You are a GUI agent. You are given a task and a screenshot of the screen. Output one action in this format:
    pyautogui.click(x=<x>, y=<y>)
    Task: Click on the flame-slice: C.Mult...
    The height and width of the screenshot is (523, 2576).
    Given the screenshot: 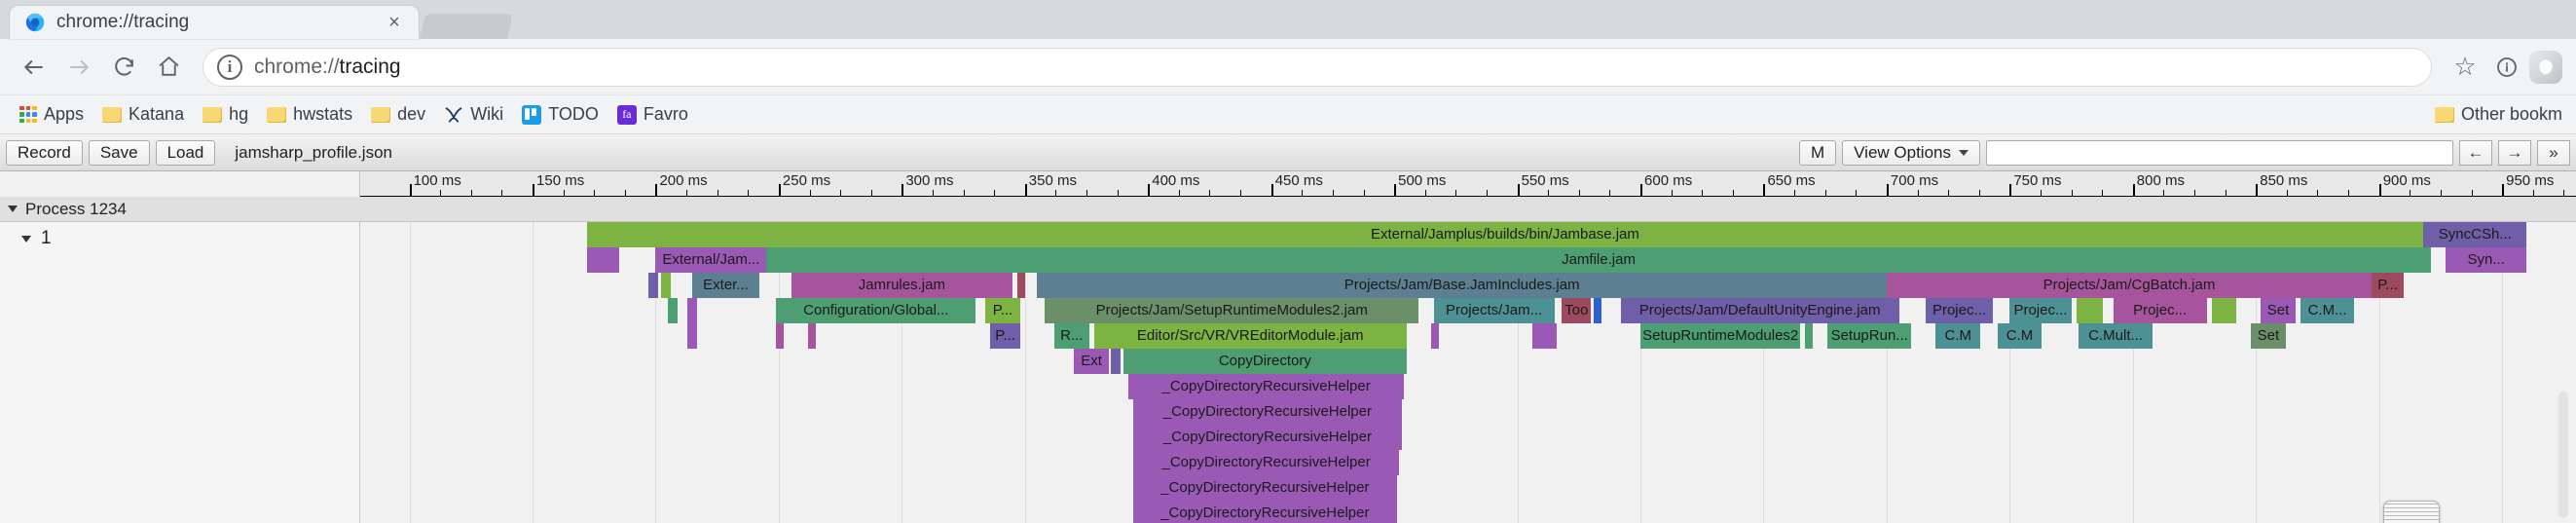 What is the action you would take?
    pyautogui.click(x=2116, y=336)
    